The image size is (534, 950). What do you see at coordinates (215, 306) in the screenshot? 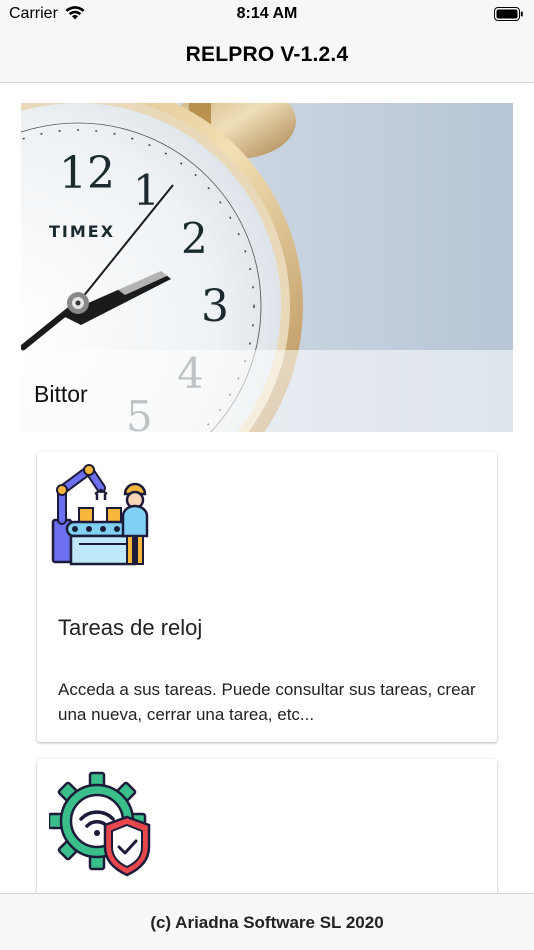
I see `numeral-3: 3` at bounding box center [215, 306].